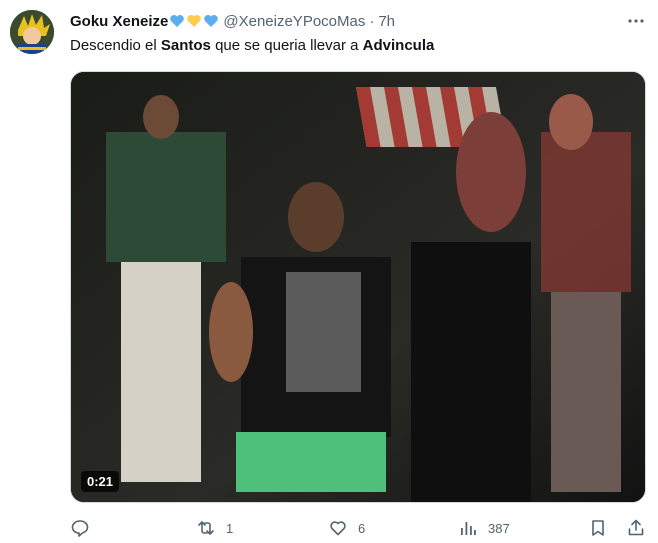  Describe the element at coordinates (286, 45) in the screenshot. I see `tweet-text-part: que se queria llevar a` at that location.